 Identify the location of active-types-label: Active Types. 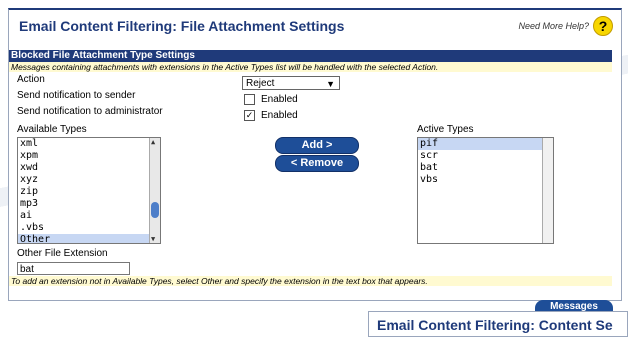
(445, 129).